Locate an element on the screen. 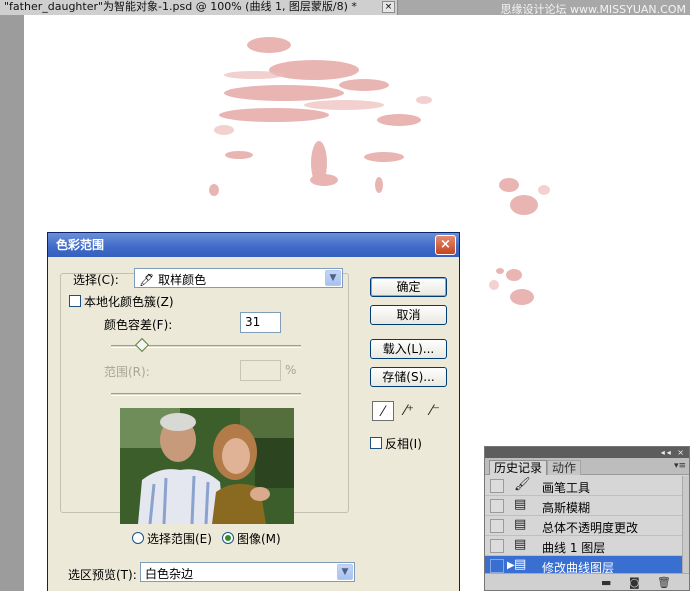 The image size is (690, 591). history-item-label: 总体不透明度更改 is located at coordinates (590, 528).